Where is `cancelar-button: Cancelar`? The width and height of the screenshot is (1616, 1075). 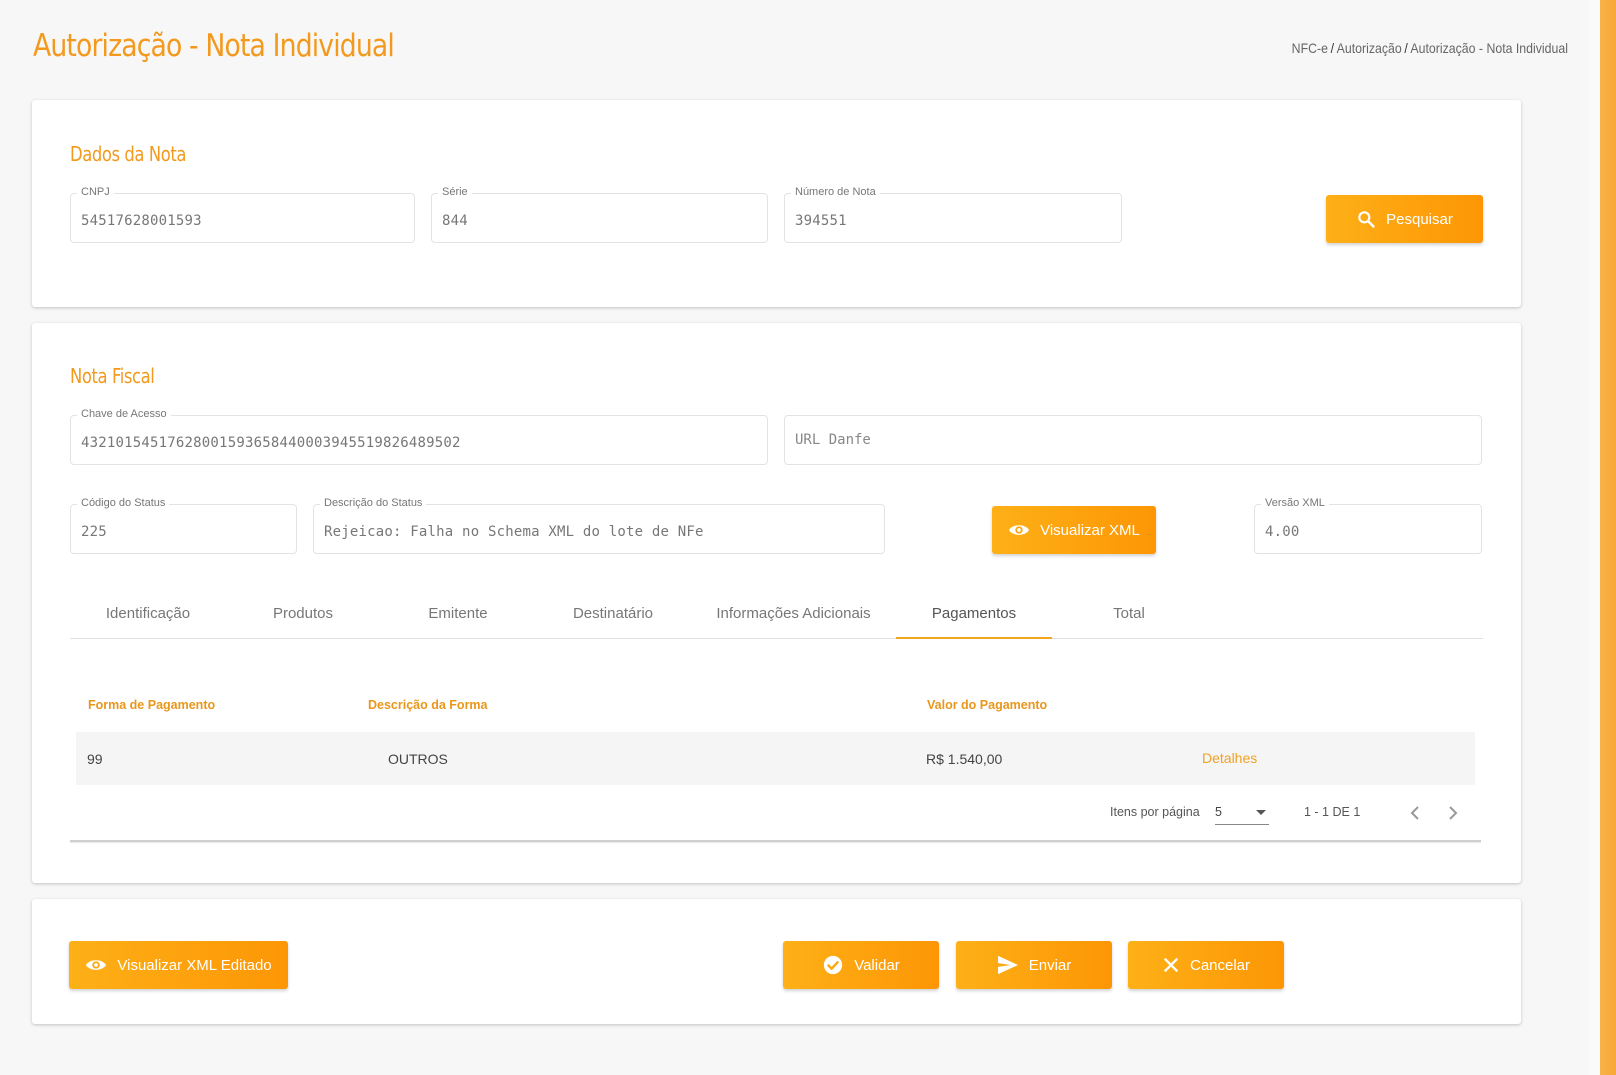 cancelar-button: Cancelar is located at coordinates (1206, 965).